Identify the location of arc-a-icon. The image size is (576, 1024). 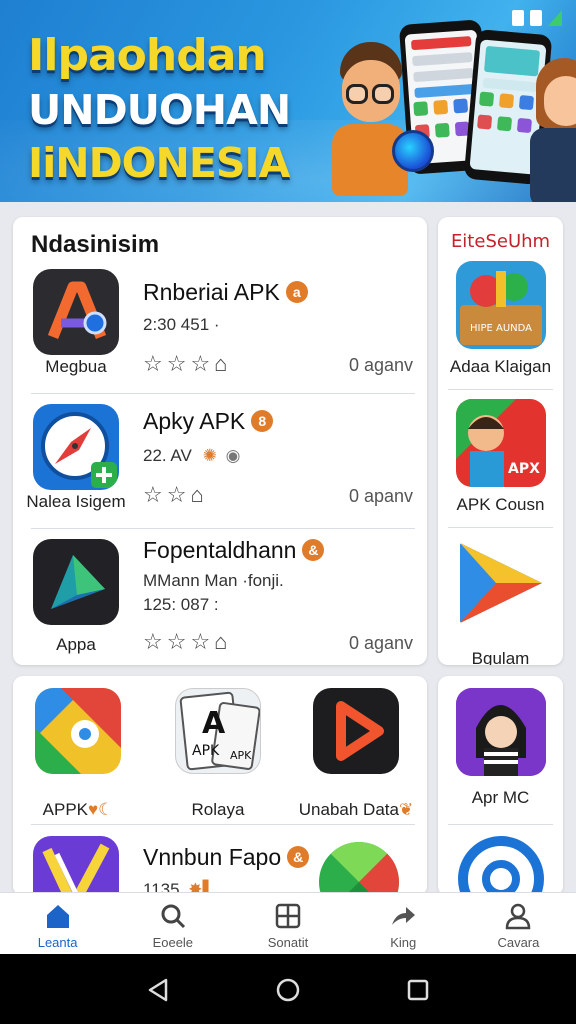
(76, 312).